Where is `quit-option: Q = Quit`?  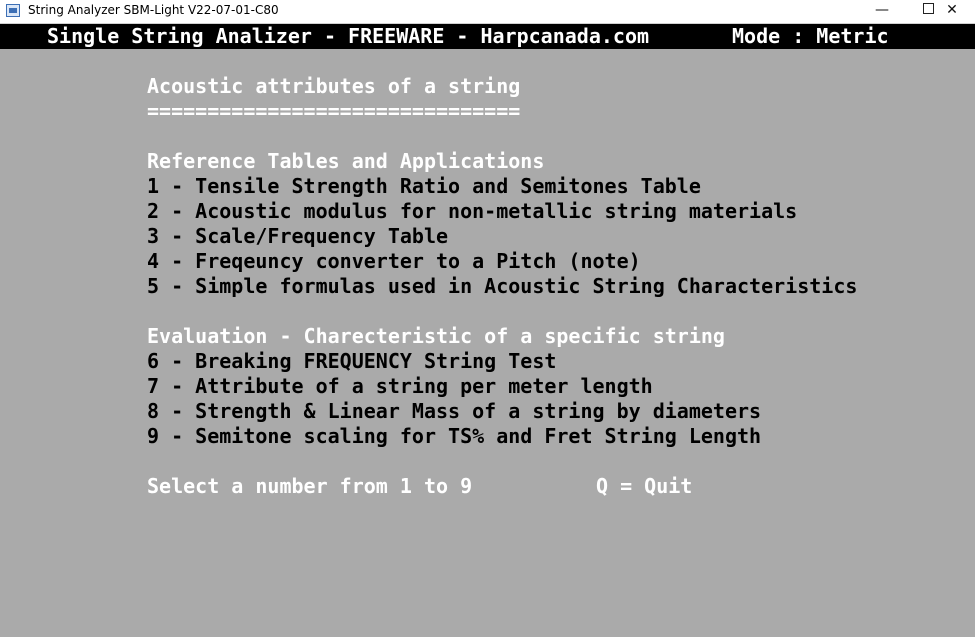
quit-option: Q = Quit is located at coordinates (644, 486).